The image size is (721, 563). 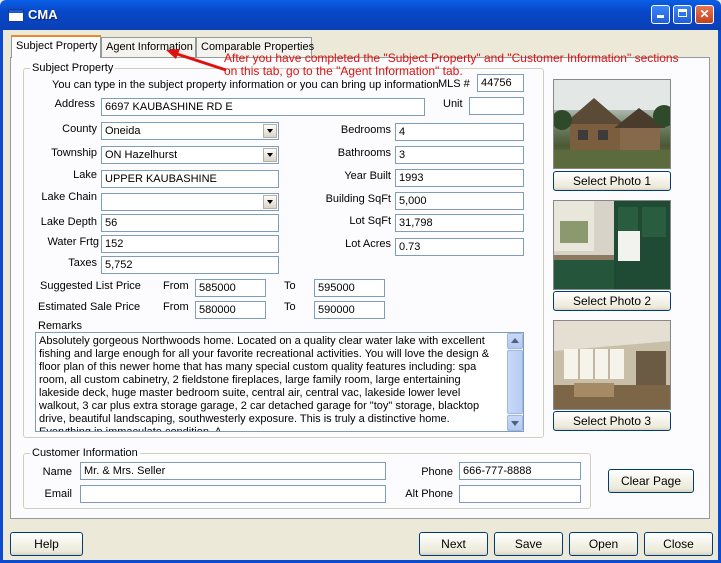 What do you see at coordinates (454, 84) in the screenshot?
I see `mls-label: MLS #` at bounding box center [454, 84].